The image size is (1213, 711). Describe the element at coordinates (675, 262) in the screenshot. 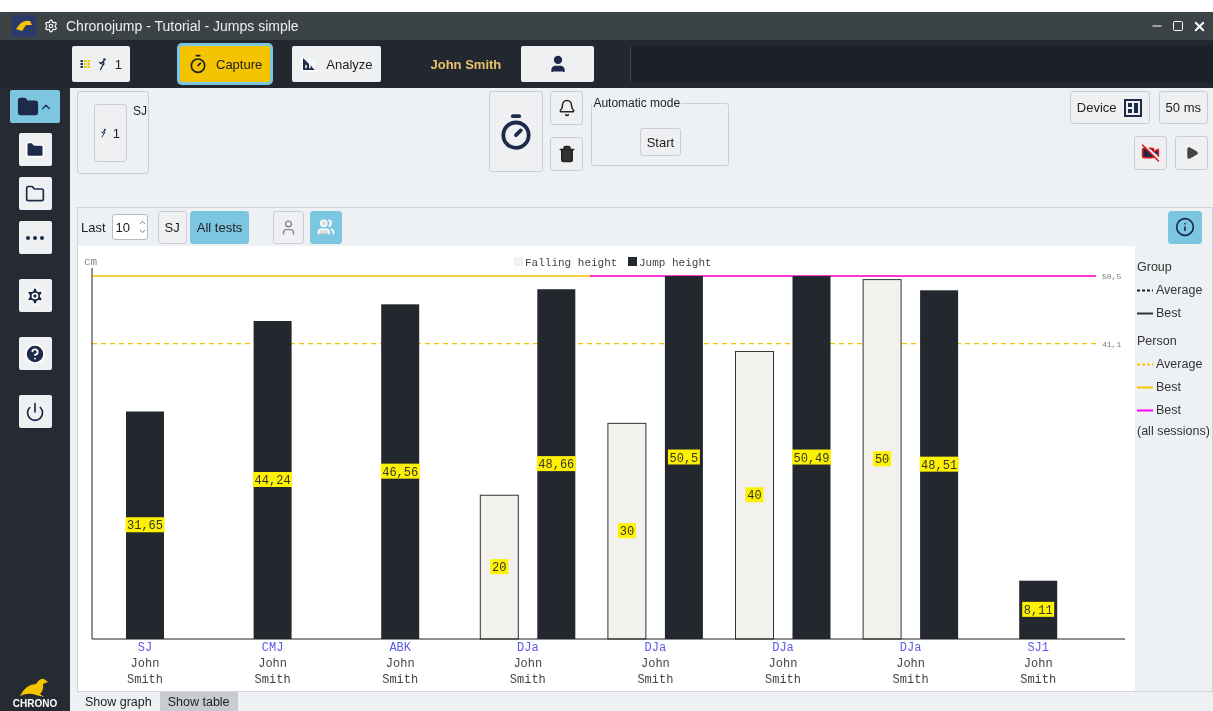

I see `legend-label: Jump height` at that location.